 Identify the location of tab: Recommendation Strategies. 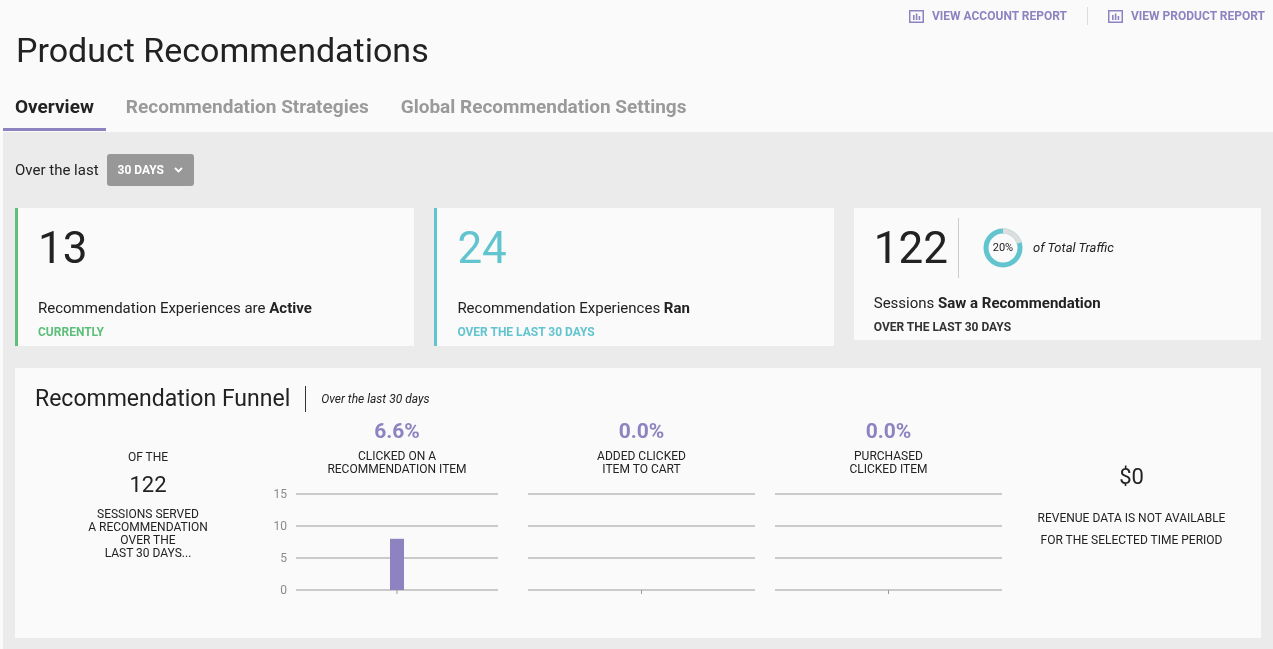
(247, 108).